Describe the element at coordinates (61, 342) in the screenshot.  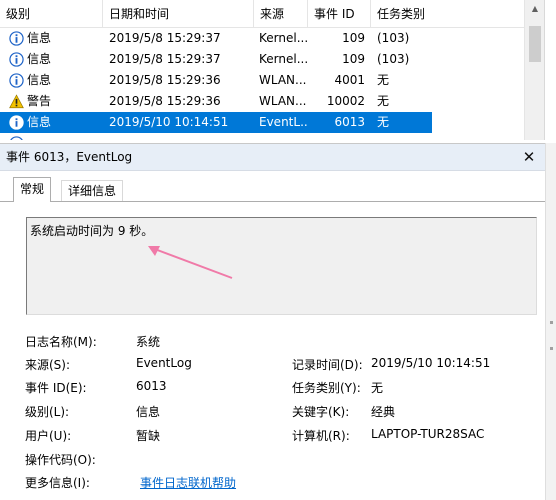
I see `field-label-log-name: 日志名称(M):` at that location.